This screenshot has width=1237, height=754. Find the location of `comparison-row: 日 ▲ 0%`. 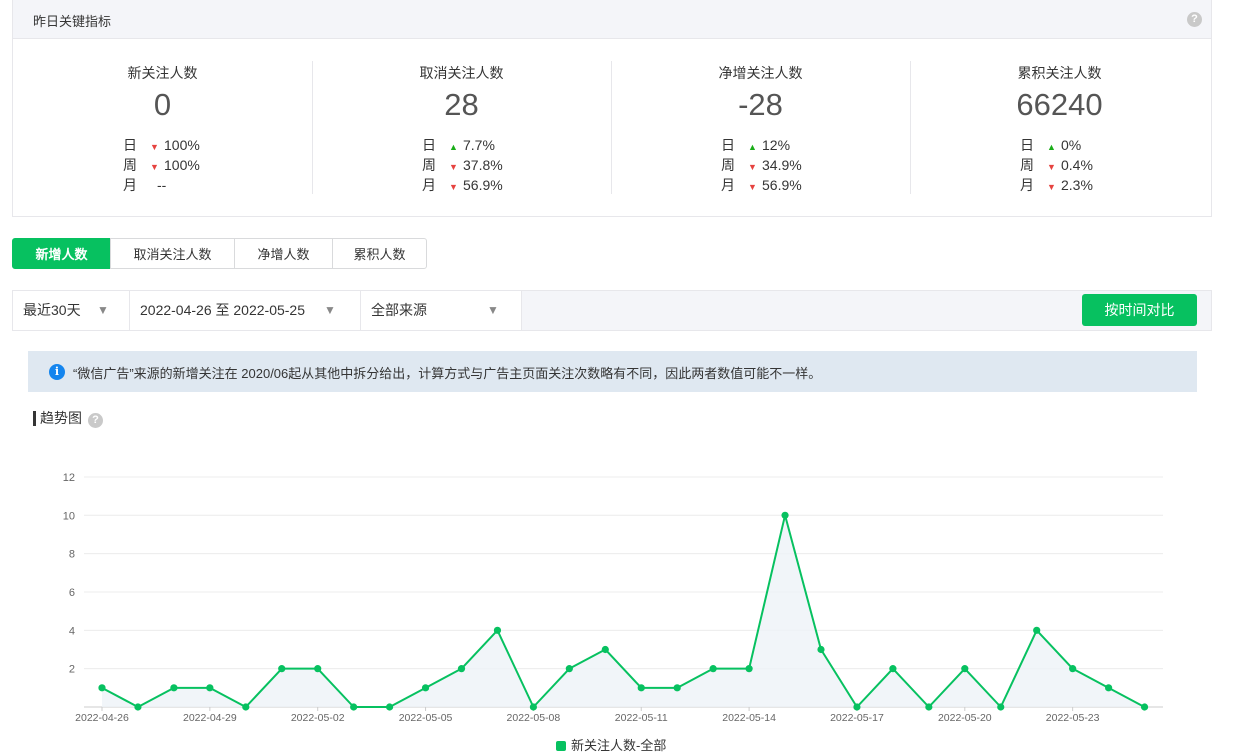

comparison-row: 日 ▲ 0% is located at coordinates (1056, 145).